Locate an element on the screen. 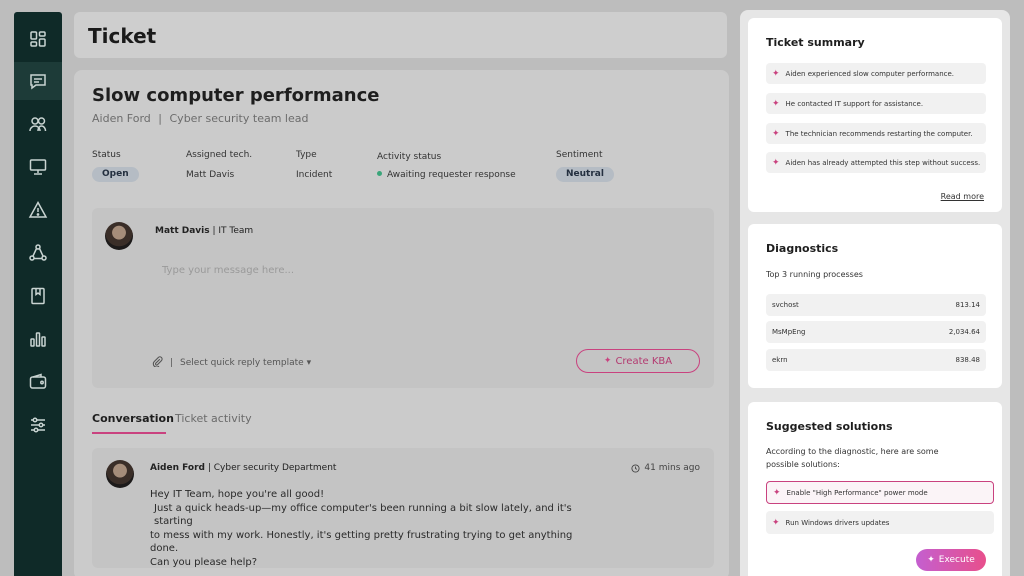 The image size is (1024, 576). sidebar-item-reports is located at coordinates (38, 339).